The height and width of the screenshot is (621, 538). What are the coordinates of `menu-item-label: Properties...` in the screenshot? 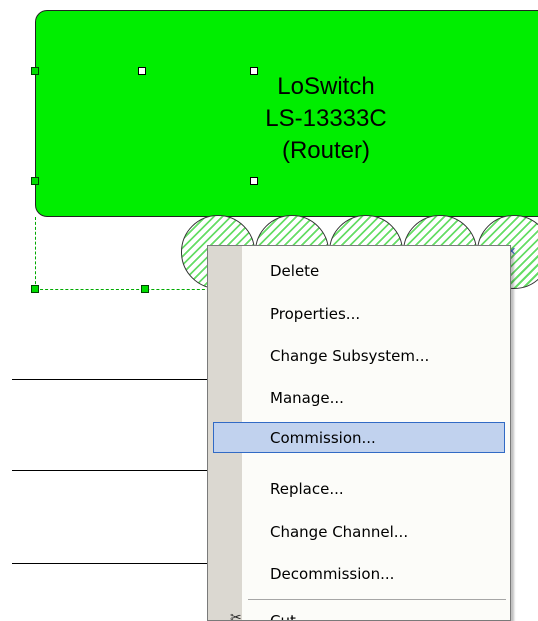 It's located at (315, 314).